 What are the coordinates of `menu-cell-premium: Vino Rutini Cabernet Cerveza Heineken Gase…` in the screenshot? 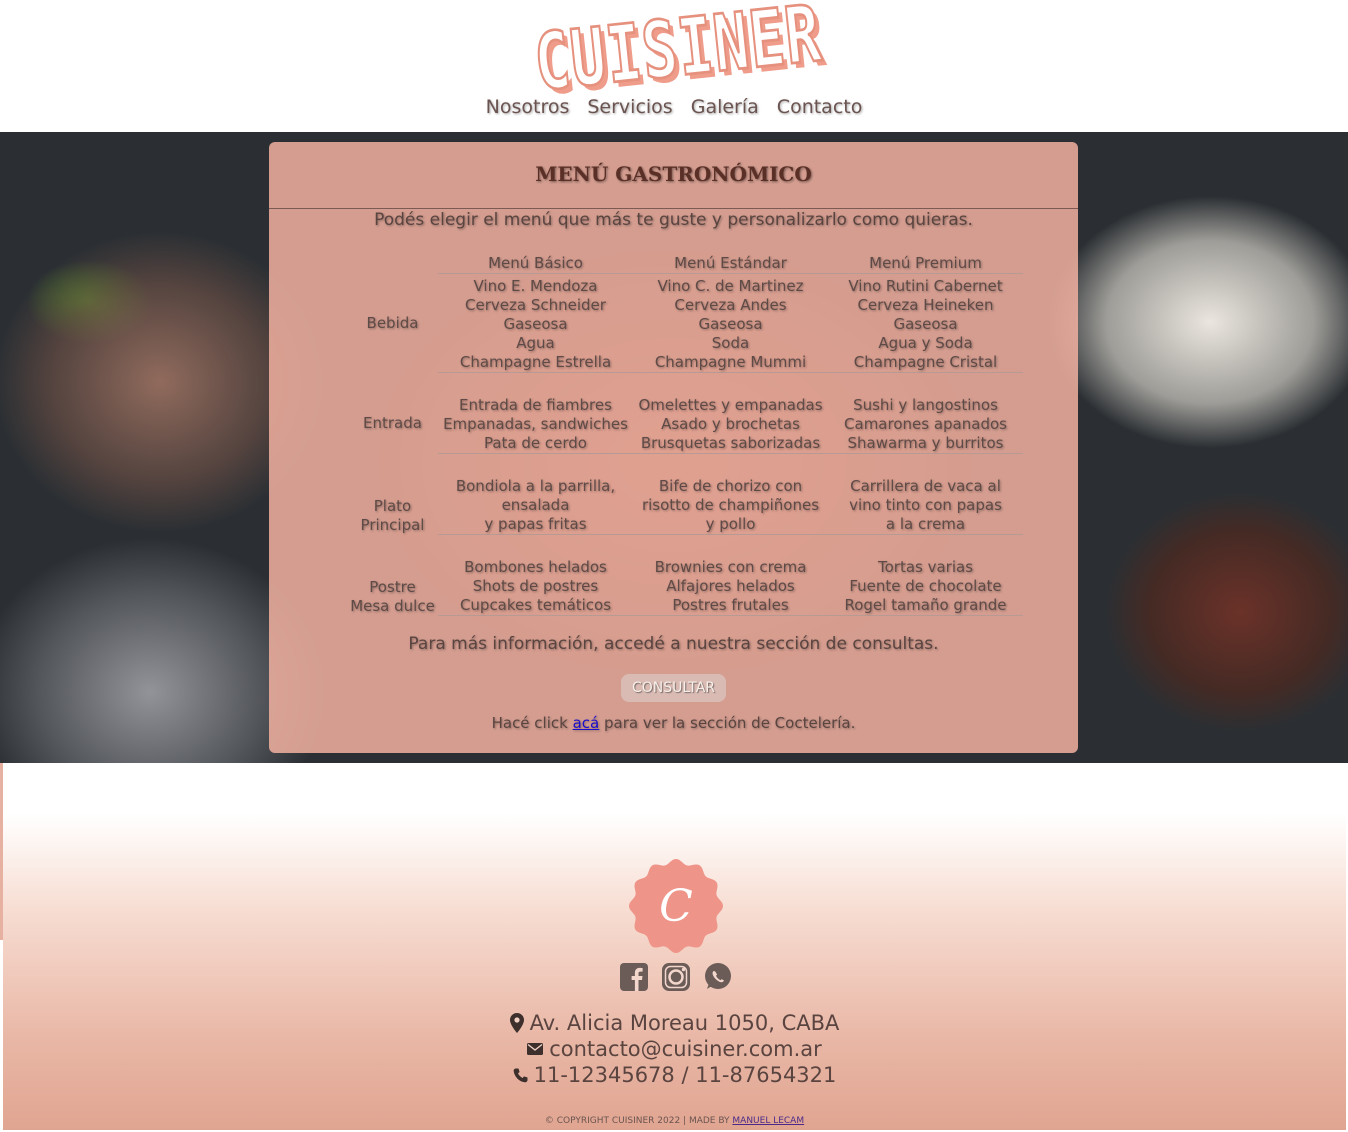 It's located at (925, 323).